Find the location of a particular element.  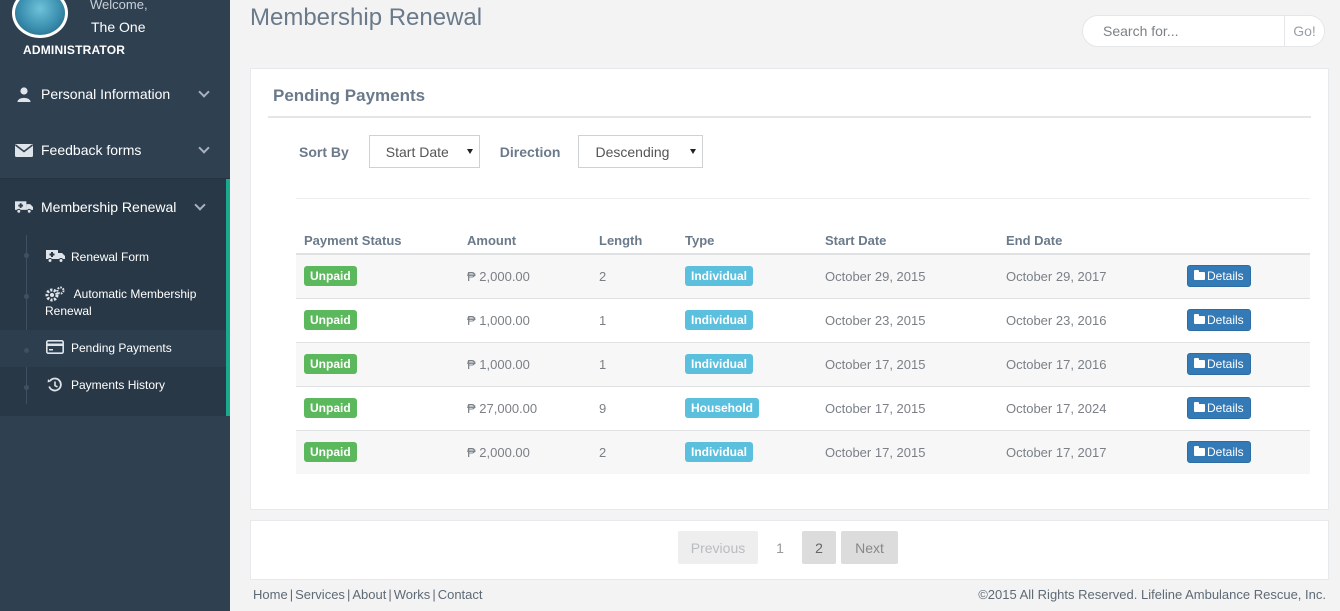

footer-link-contact: Contact is located at coordinates (460, 594).